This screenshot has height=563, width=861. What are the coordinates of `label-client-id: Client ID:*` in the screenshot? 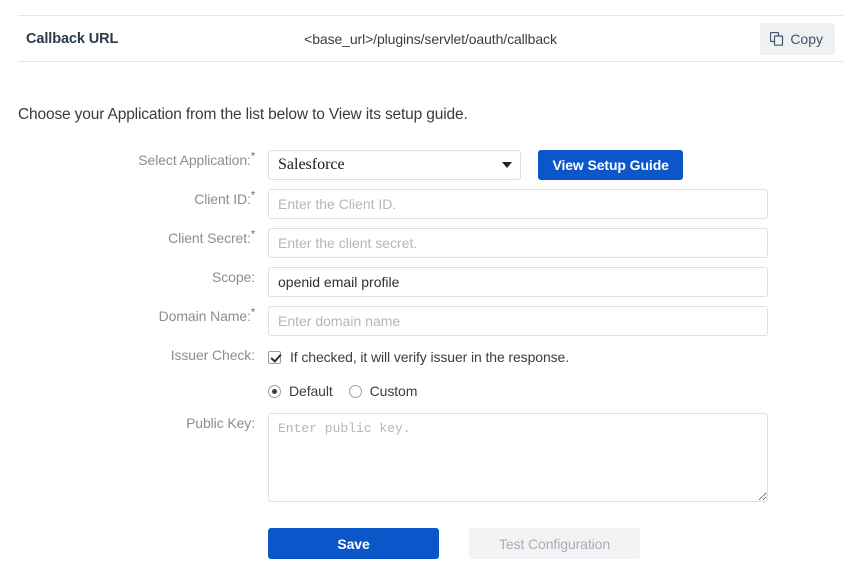 It's located at (127, 199).